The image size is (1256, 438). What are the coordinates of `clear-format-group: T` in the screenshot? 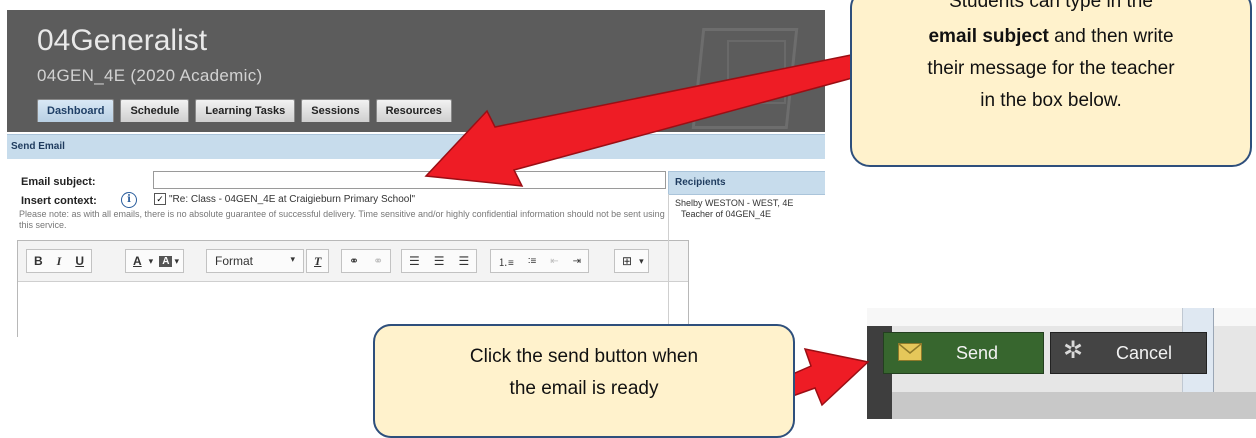 It's located at (318, 261).